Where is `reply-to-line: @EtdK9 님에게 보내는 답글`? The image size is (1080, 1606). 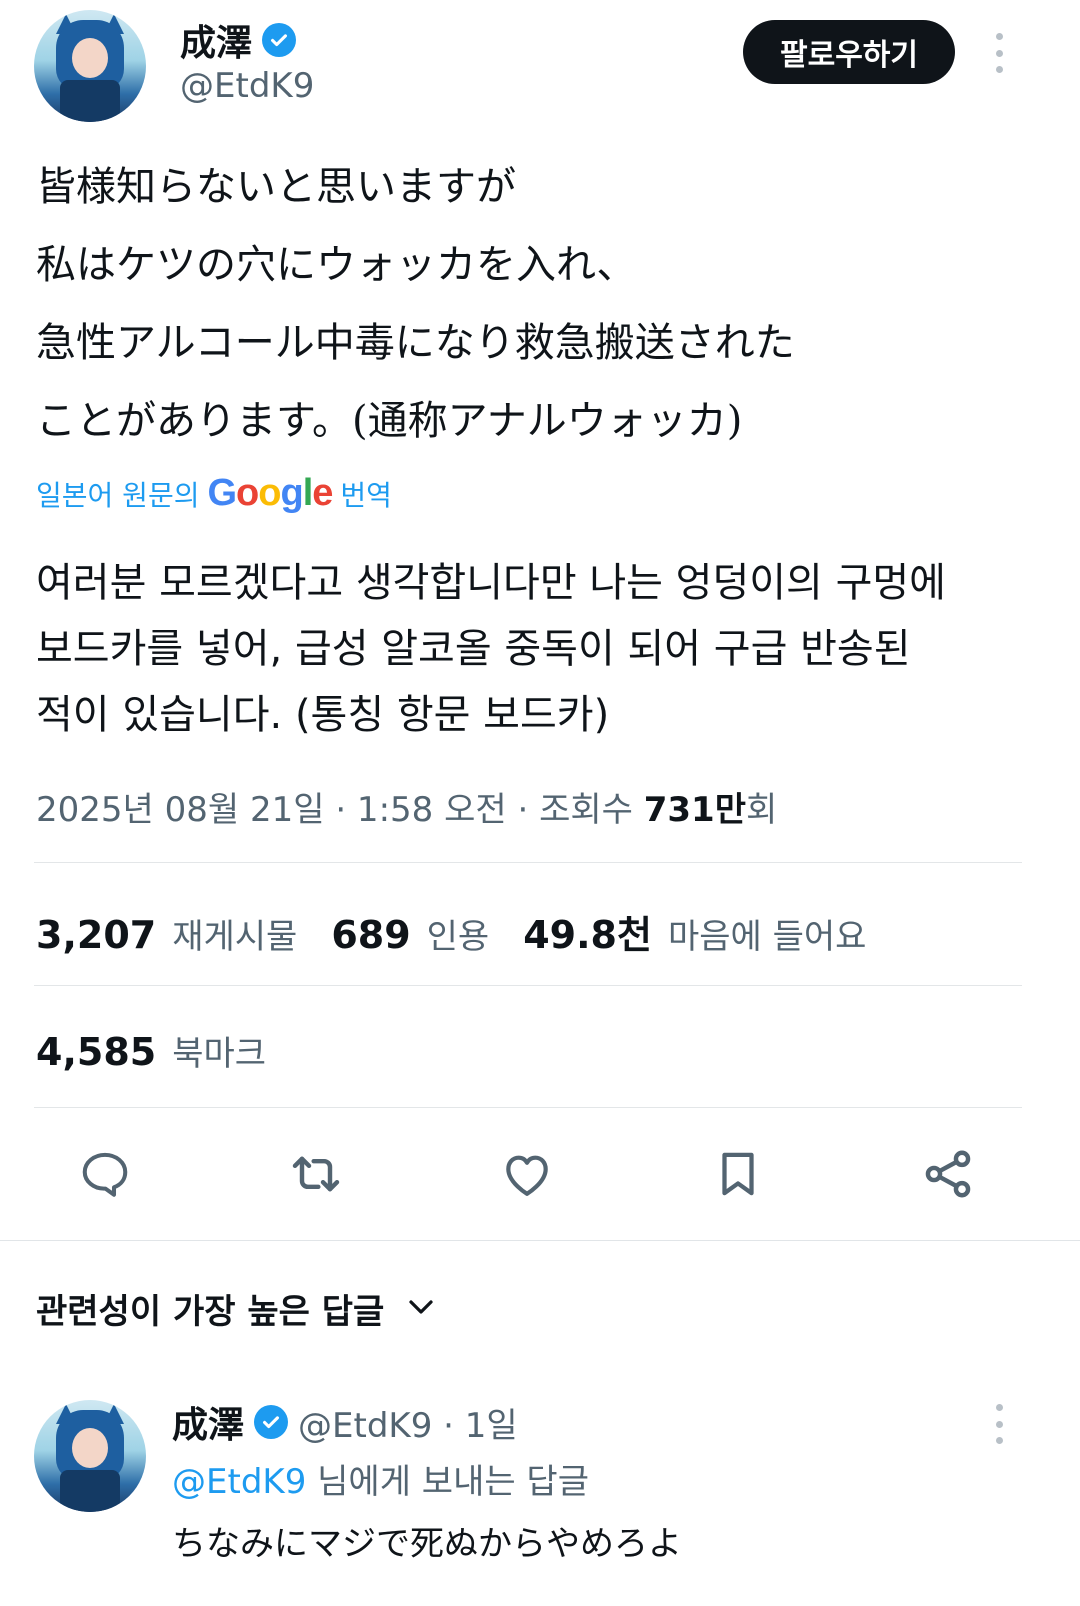 reply-to-line: @EtdK9 님에게 보내는 답글 is located at coordinates (380, 1478).